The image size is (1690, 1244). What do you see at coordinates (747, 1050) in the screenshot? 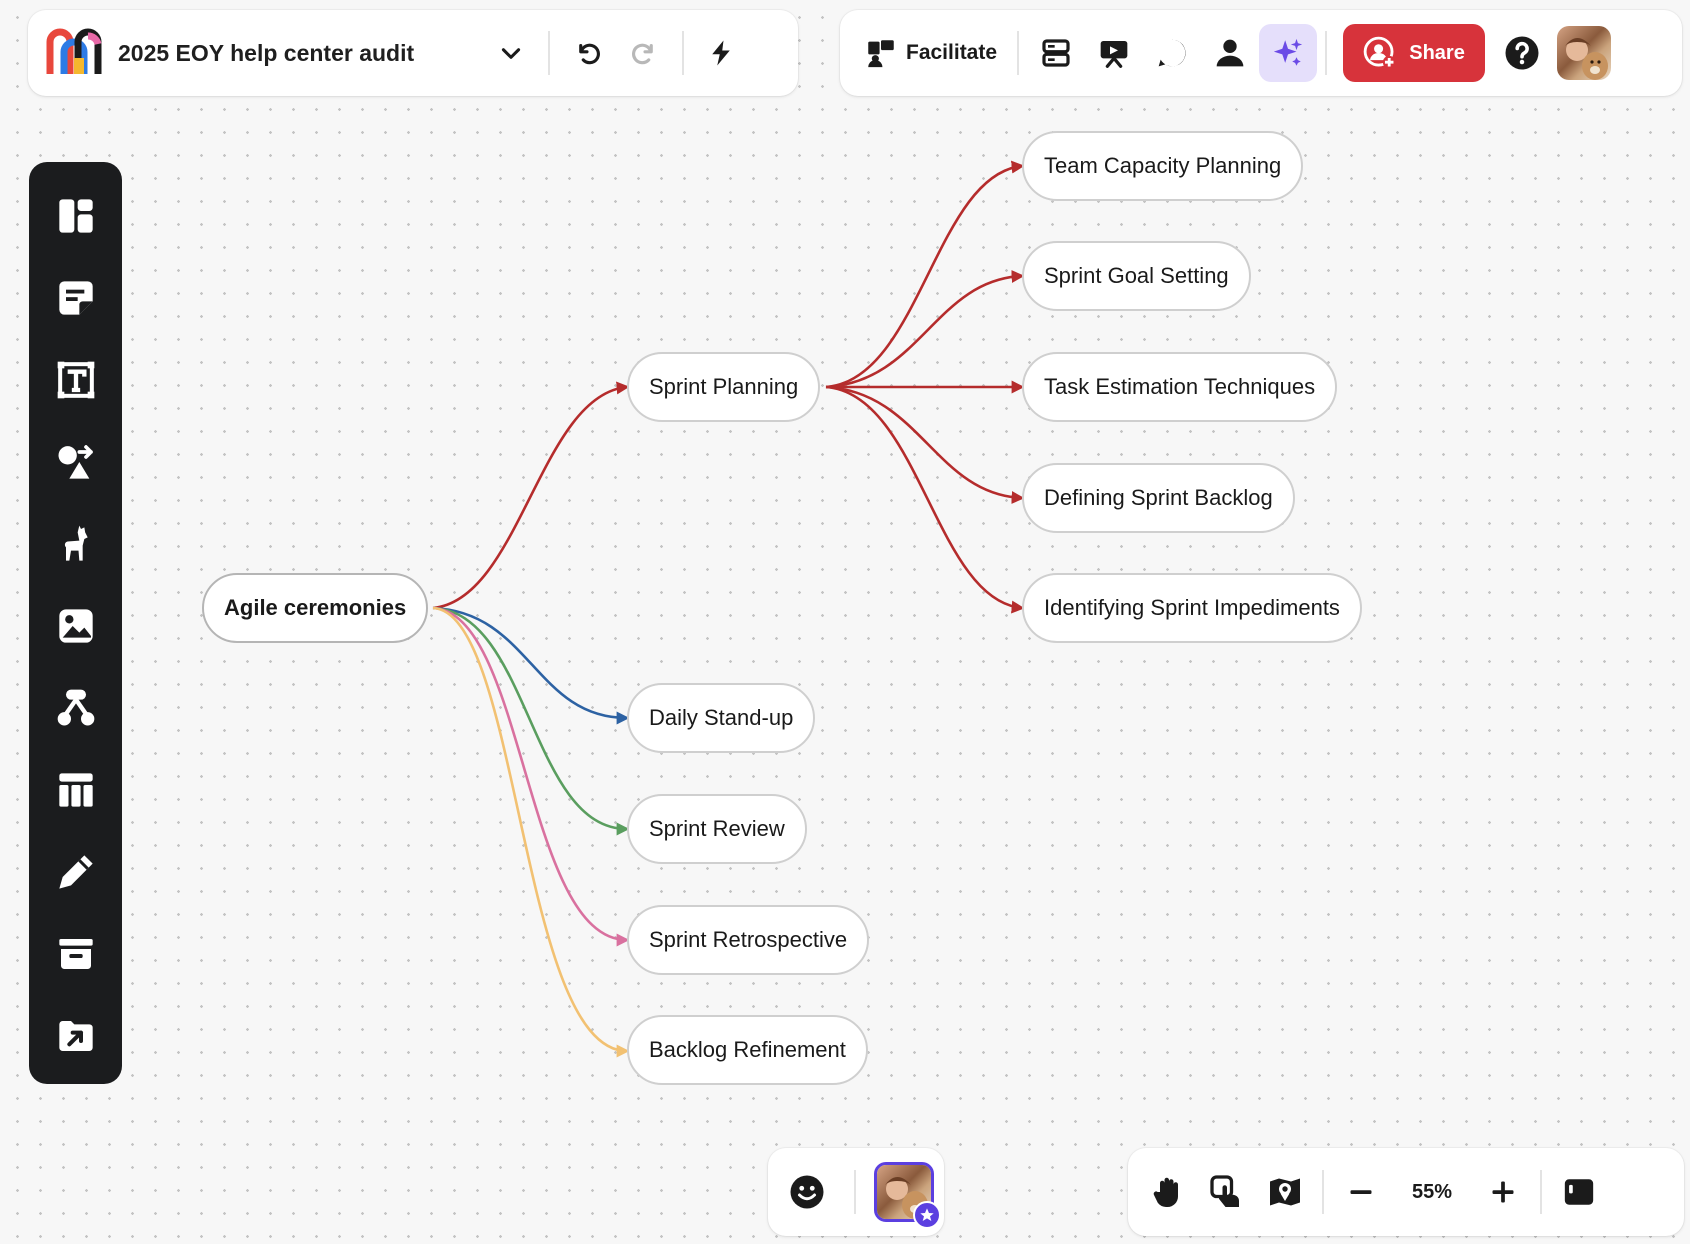
I see `node-backlog-refinement: Backlog Refinement` at bounding box center [747, 1050].